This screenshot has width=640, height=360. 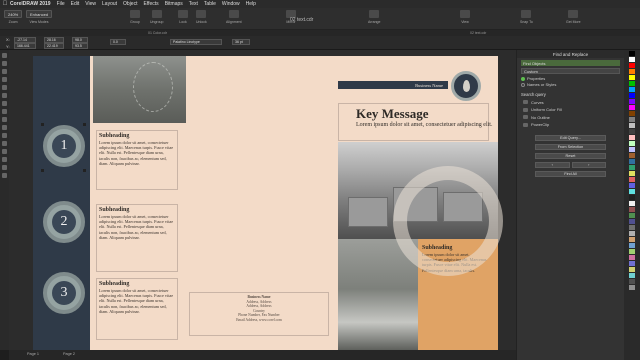 What do you see at coordinates (157, 33) in the screenshot?
I see `tab-01-color: 01 Color.cdr` at bounding box center [157, 33].